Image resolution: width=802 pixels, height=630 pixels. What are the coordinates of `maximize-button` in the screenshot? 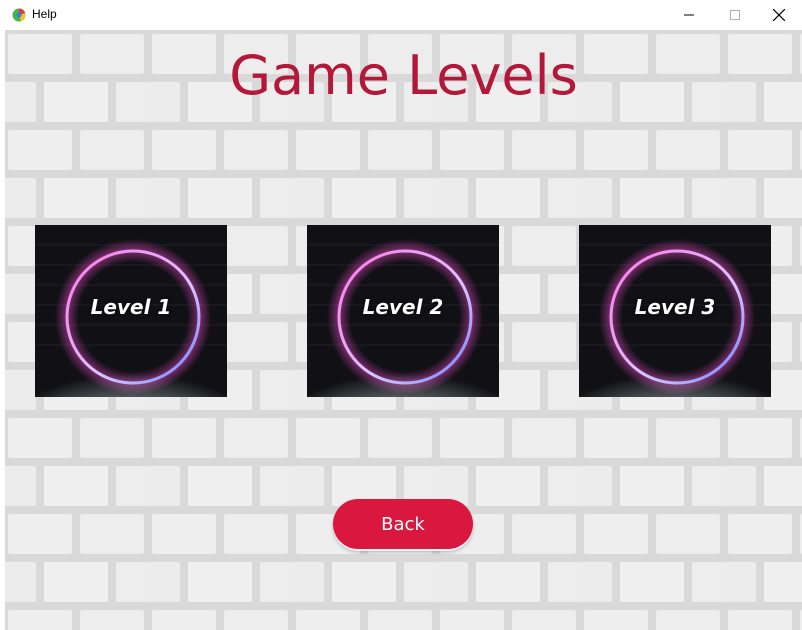 It's located at (735, 15).